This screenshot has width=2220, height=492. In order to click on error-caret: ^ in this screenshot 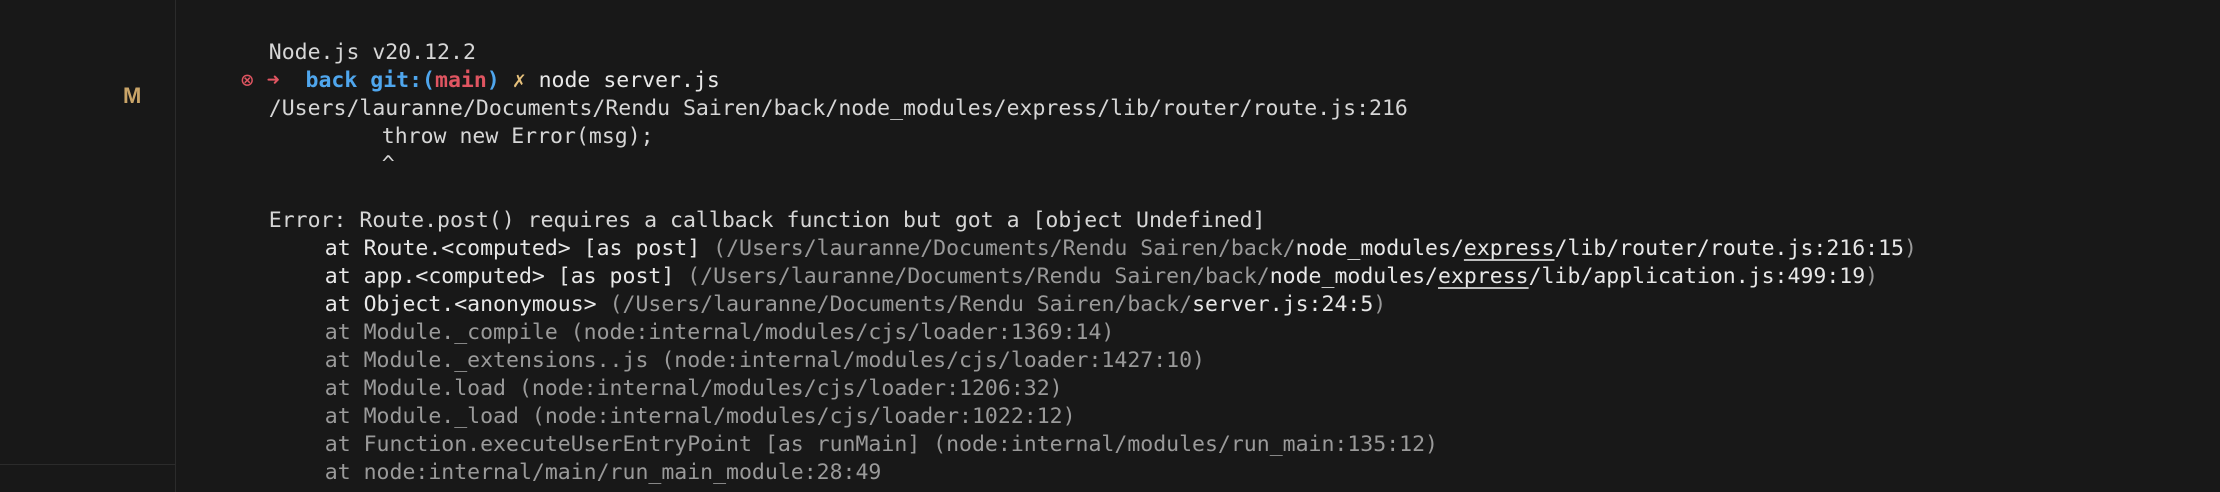, I will do `click(388, 164)`.